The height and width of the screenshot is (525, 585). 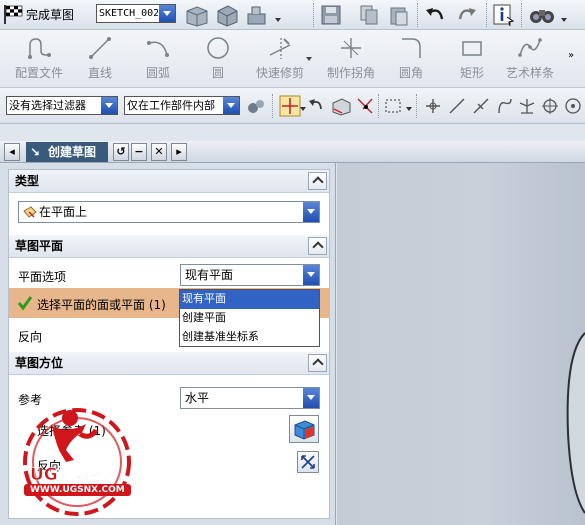 I want to click on select-reference-button, so click(x=304, y=429).